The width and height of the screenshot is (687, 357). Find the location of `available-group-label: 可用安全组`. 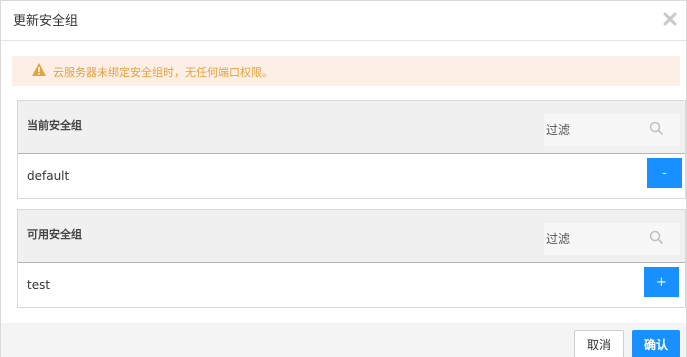

available-group-label: 可用安全组 is located at coordinates (54, 234).